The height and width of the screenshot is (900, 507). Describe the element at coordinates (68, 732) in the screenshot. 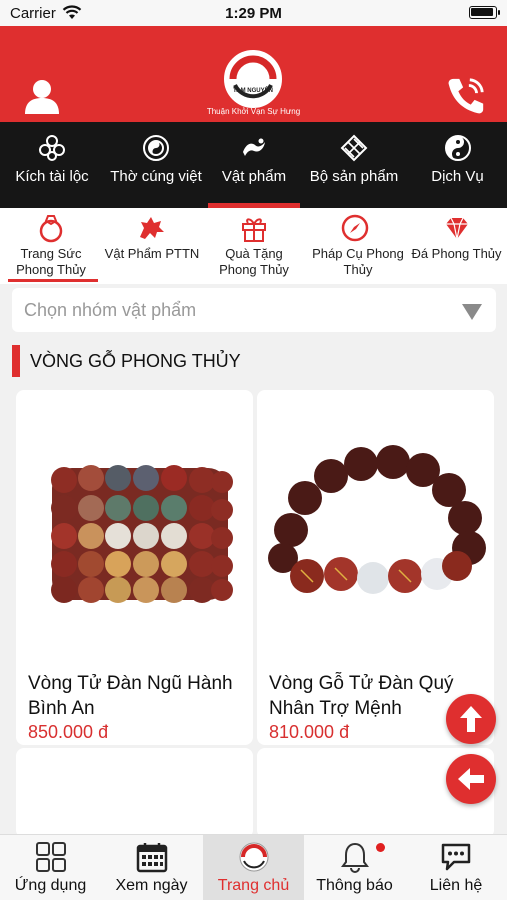

I see `product-price: 850.000 đ` at that location.